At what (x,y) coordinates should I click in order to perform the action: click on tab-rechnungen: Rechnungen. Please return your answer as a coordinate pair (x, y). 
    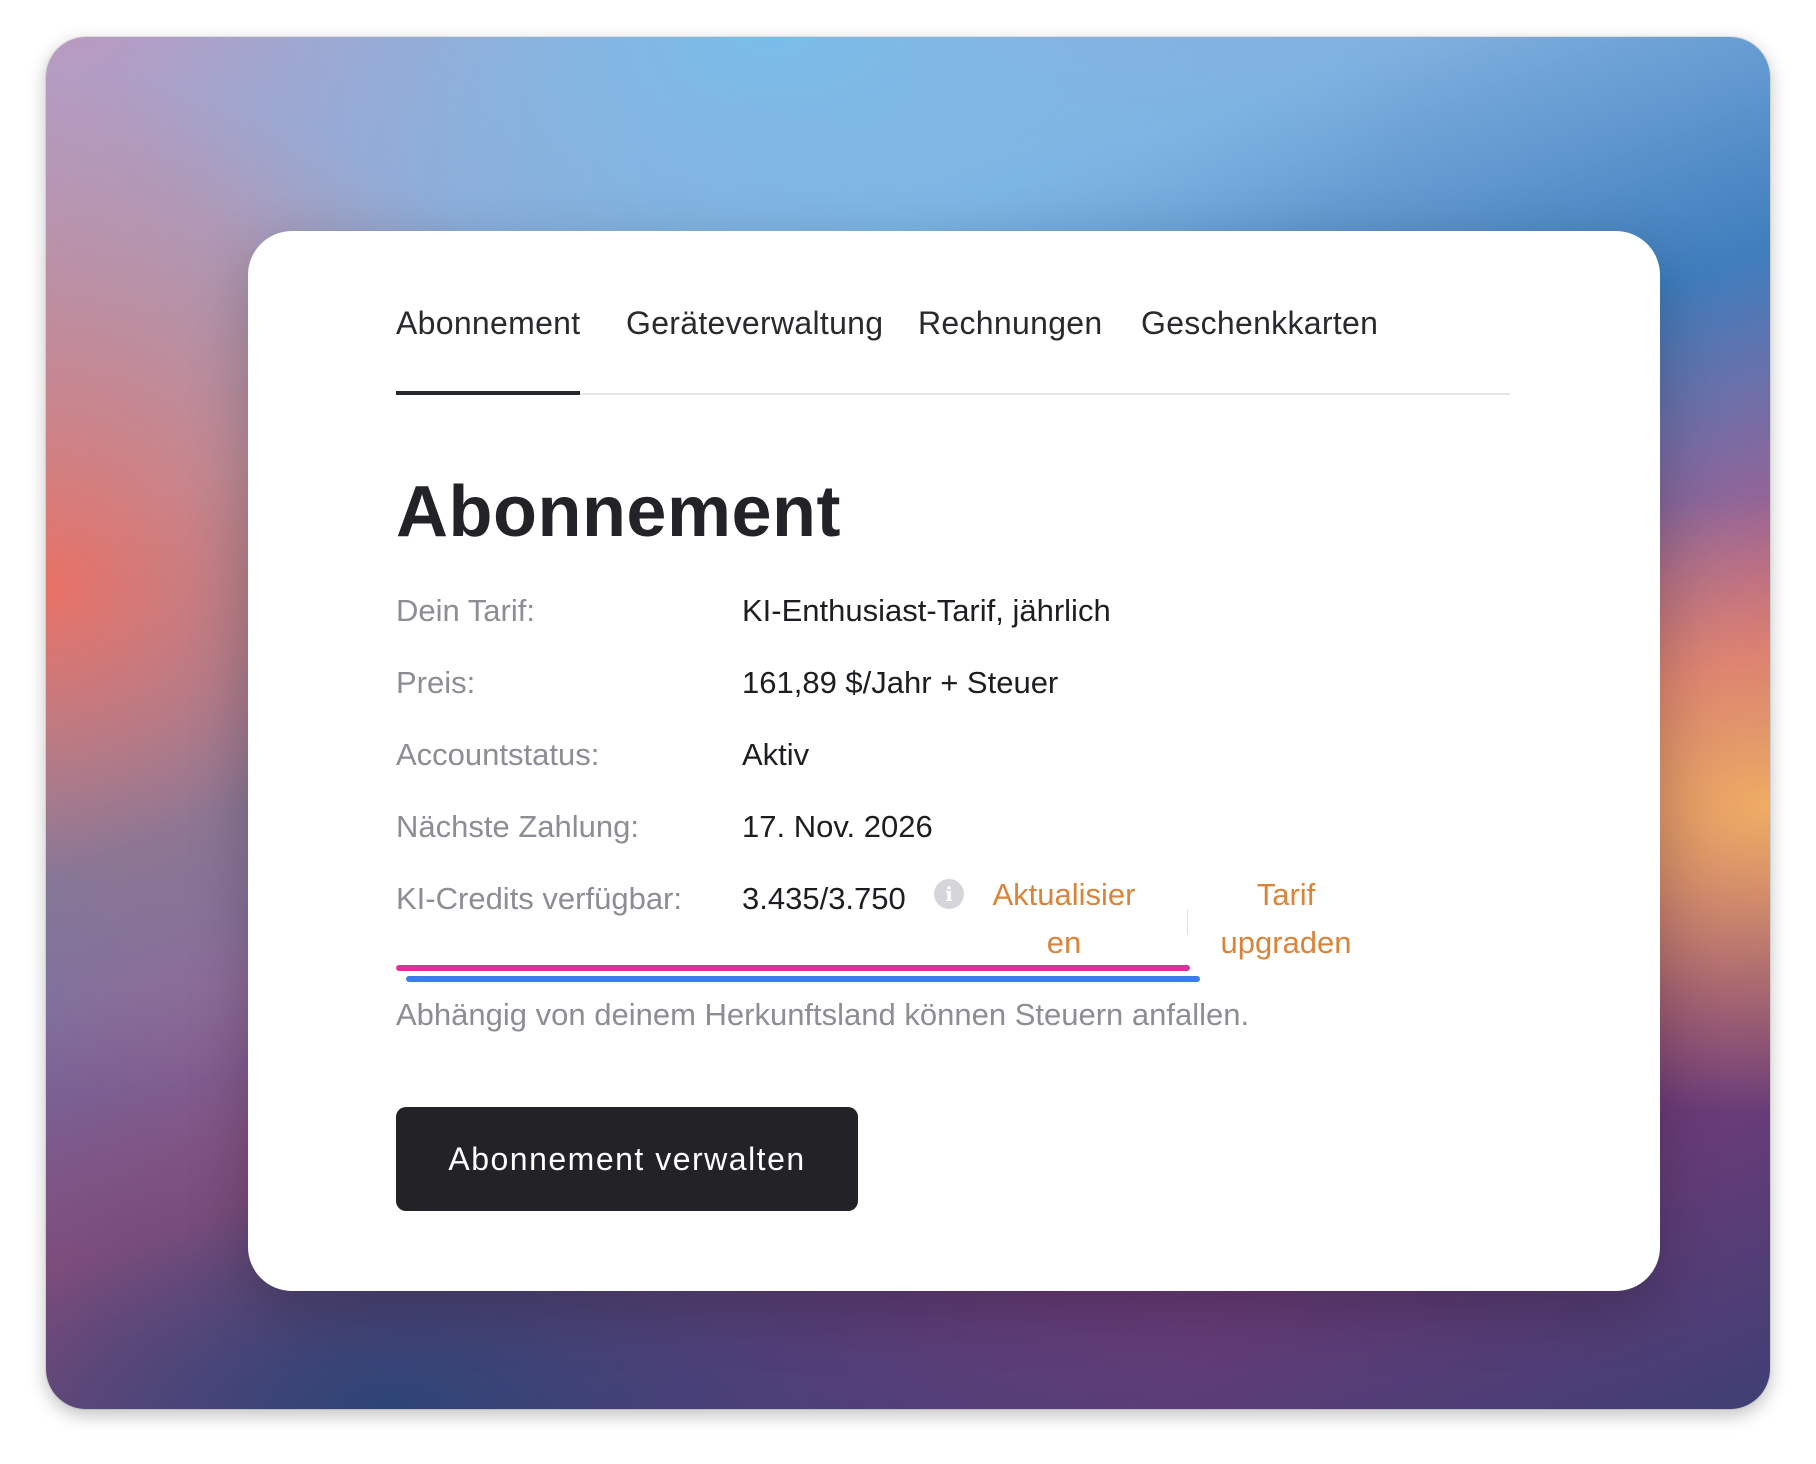
    Looking at the image, I should click on (1010, 347).